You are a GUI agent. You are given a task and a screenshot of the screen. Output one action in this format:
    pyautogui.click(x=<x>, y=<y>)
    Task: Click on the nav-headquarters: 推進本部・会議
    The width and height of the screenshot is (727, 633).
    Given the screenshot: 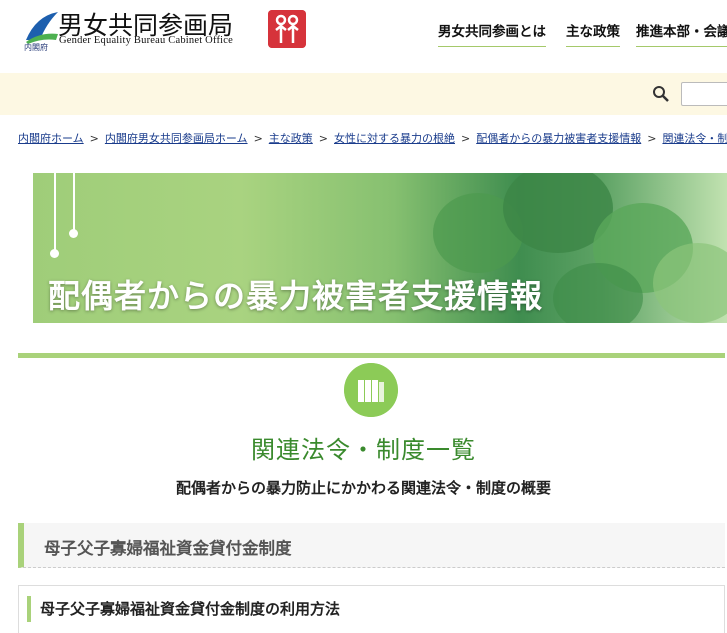 What is the action you would take?
    pyautogui.click(x=681, y=33)
    